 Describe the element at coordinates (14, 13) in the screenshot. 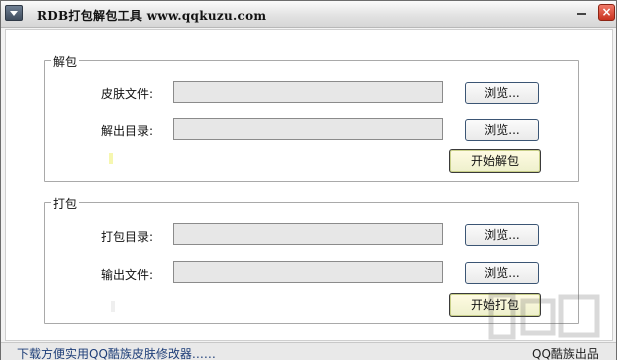

I see `chevron-down-icon` at that location.